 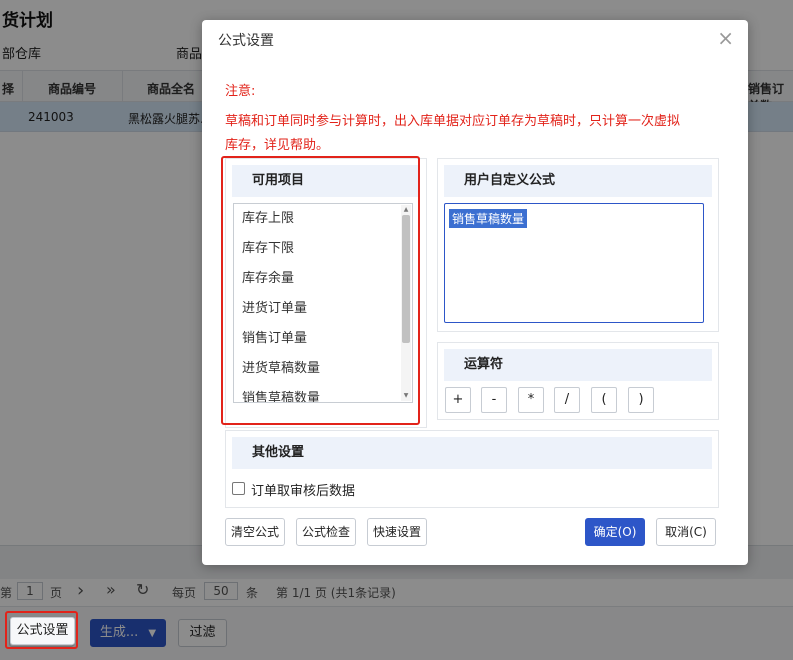 What do you see at coordinates (494, 400) in the screenshot?
I see `minus-button: -` at bounding box center [494, 400].